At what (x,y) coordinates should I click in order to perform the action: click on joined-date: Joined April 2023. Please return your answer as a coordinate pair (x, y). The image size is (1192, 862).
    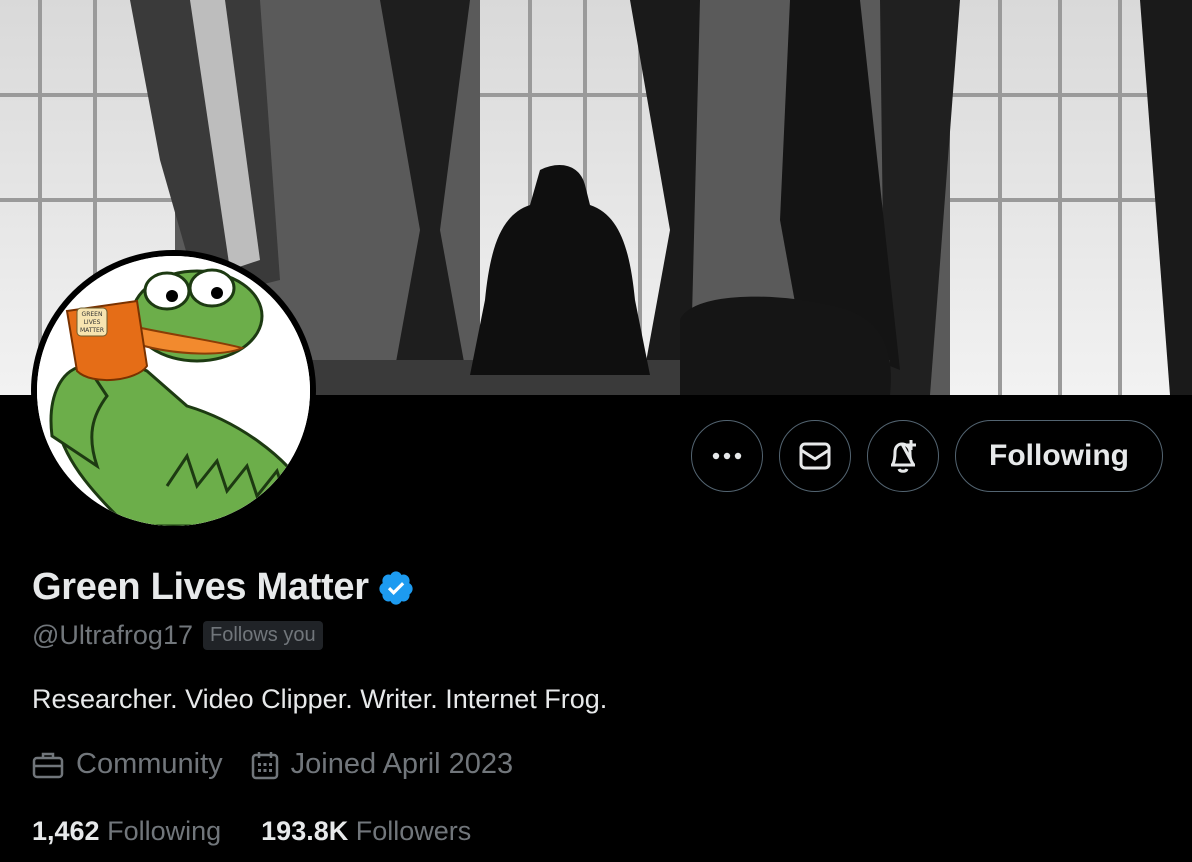
    Looking at the image, I should click on (402, 764).